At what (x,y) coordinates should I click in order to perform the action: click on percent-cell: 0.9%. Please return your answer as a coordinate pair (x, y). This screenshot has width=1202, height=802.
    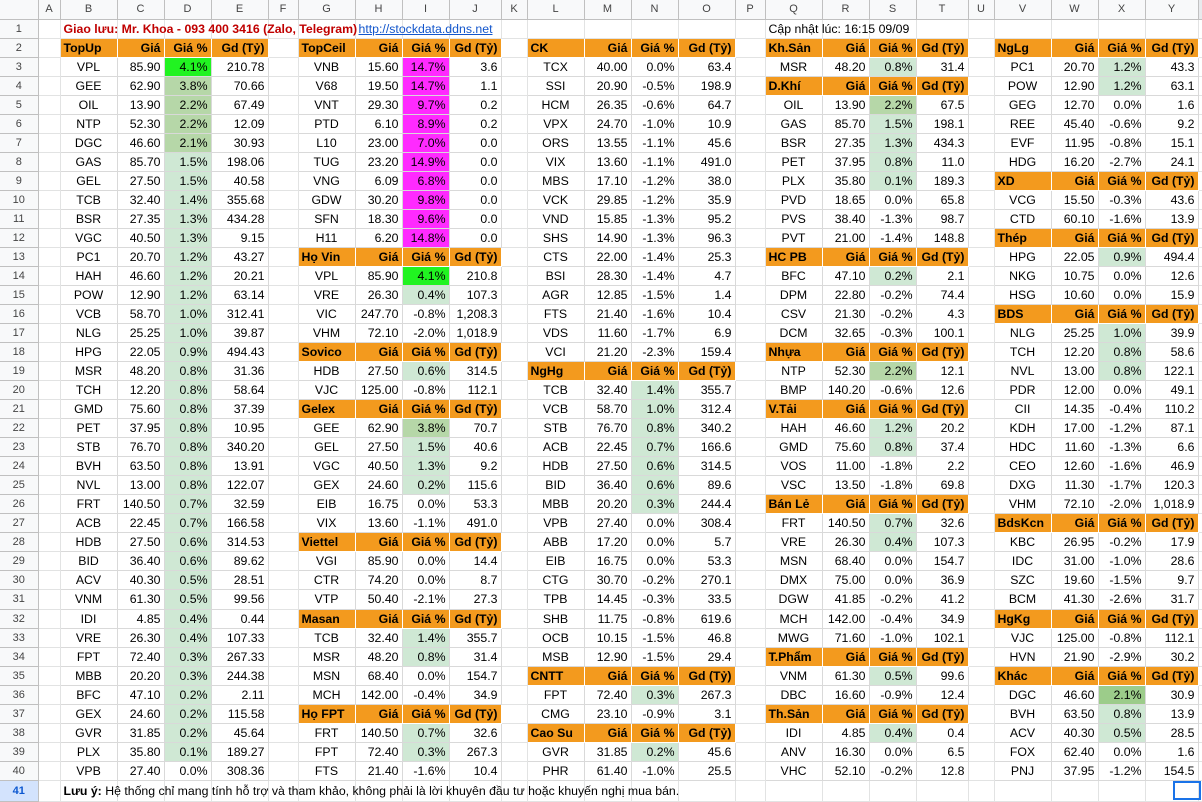
    Looking at the image, I should click on (188, 352).